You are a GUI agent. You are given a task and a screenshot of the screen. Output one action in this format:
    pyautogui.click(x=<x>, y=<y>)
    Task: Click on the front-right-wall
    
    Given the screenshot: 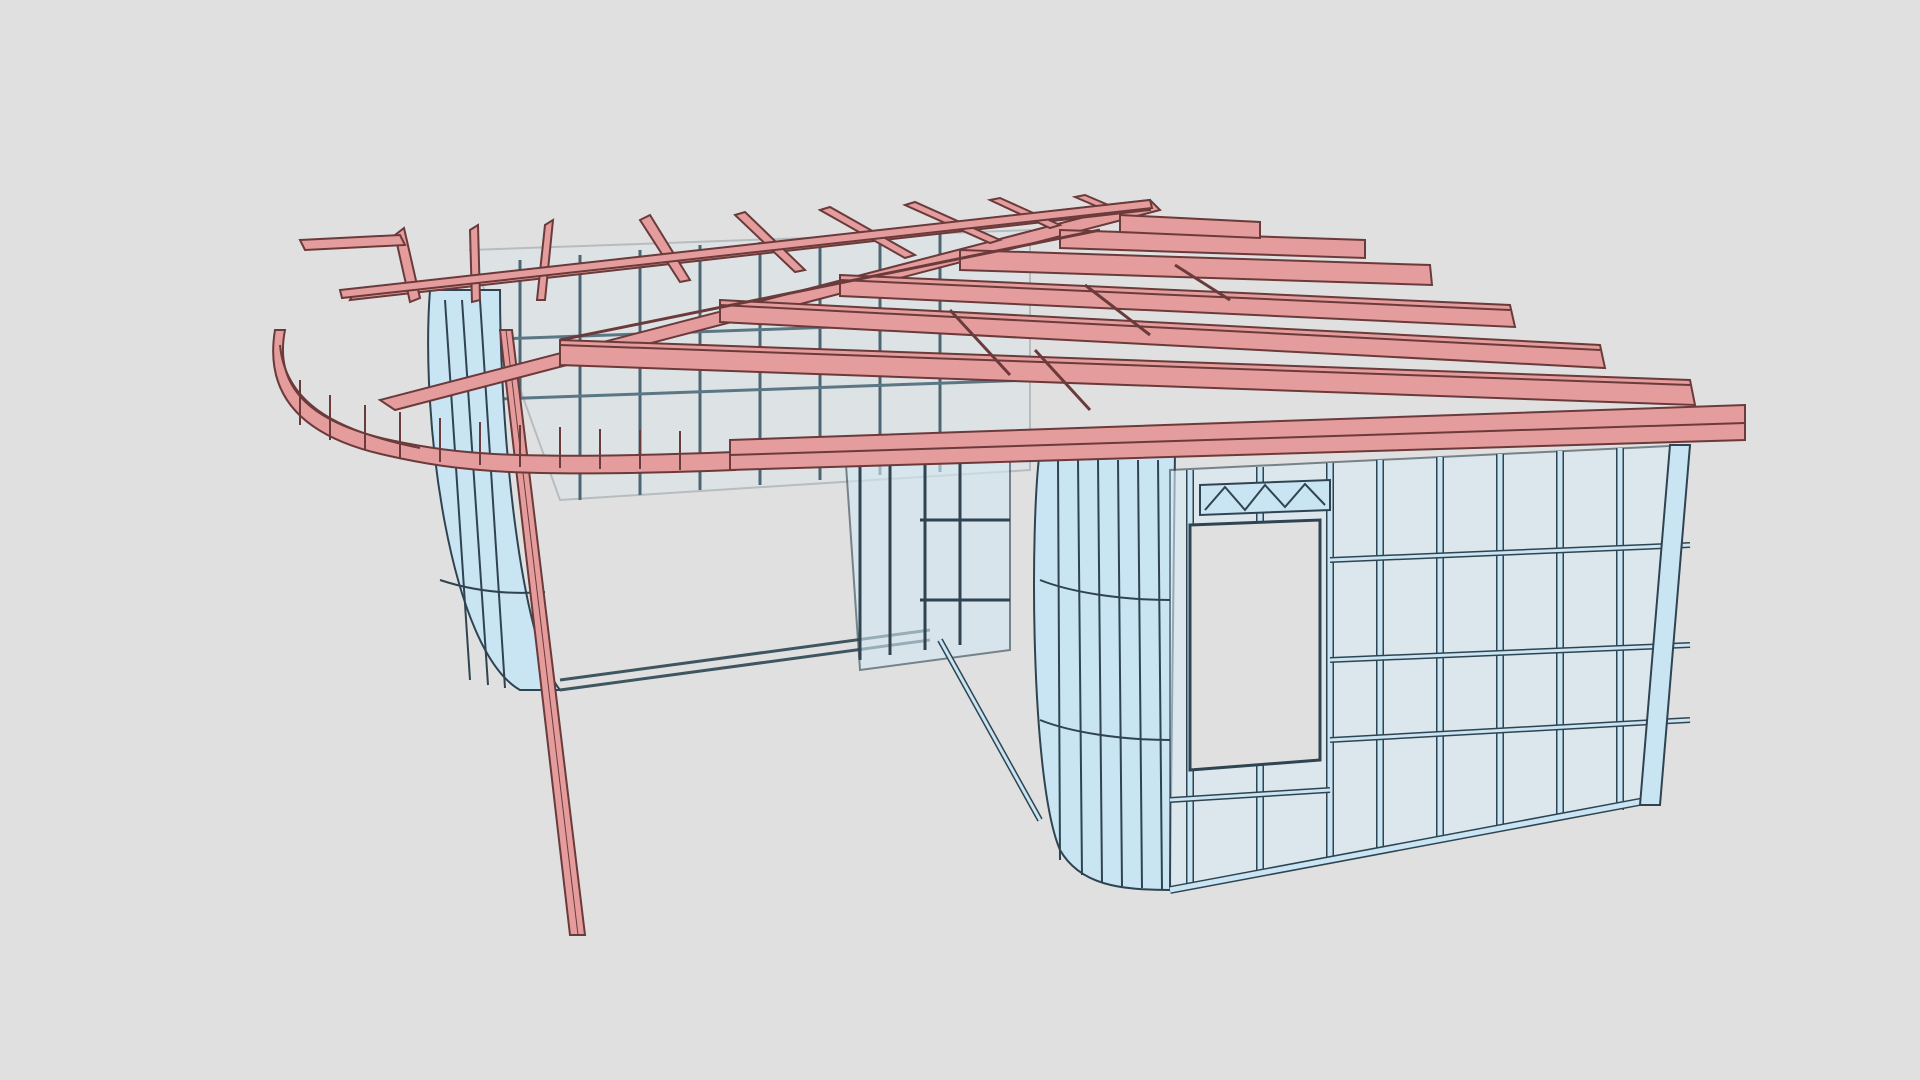 What is the action you would take?
    pyautogui.click(x=1430, y=668)
    